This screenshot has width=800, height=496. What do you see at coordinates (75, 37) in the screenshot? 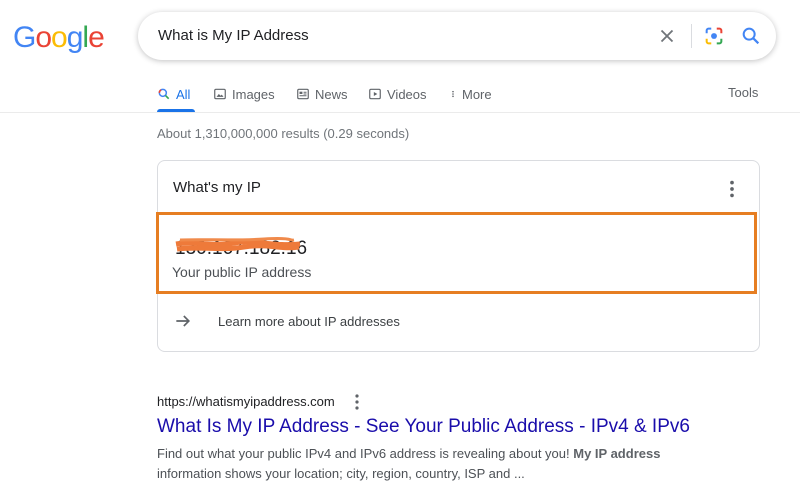
I see `logo-letter: g` at bounding box center [75, 37].